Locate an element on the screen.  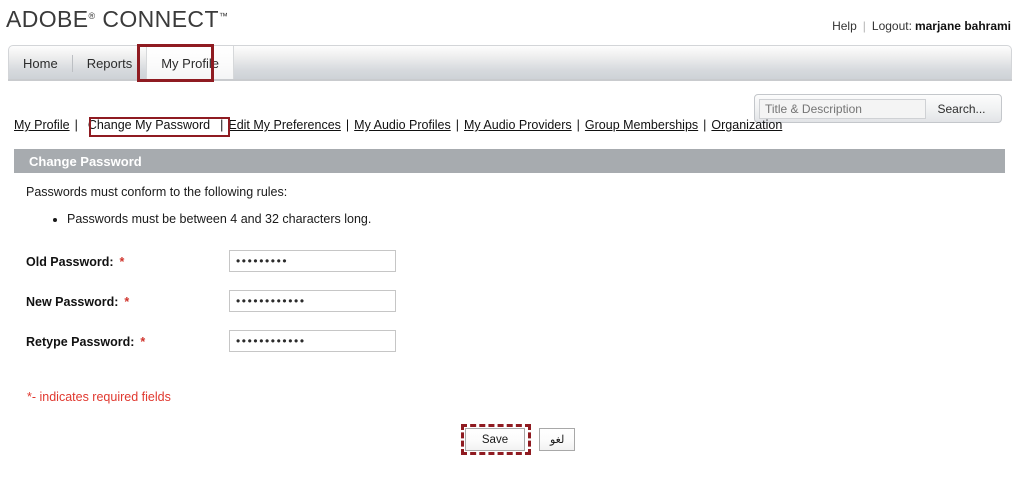
search-input is located at coordinates (842, 108).